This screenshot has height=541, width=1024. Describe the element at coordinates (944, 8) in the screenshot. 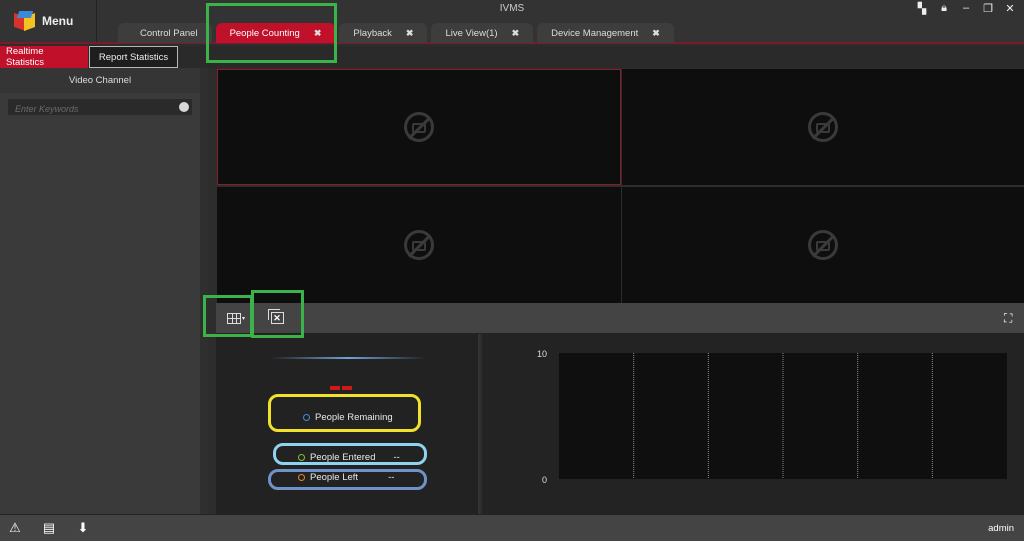

I see `lock-icon: 🔒︎` at that location.